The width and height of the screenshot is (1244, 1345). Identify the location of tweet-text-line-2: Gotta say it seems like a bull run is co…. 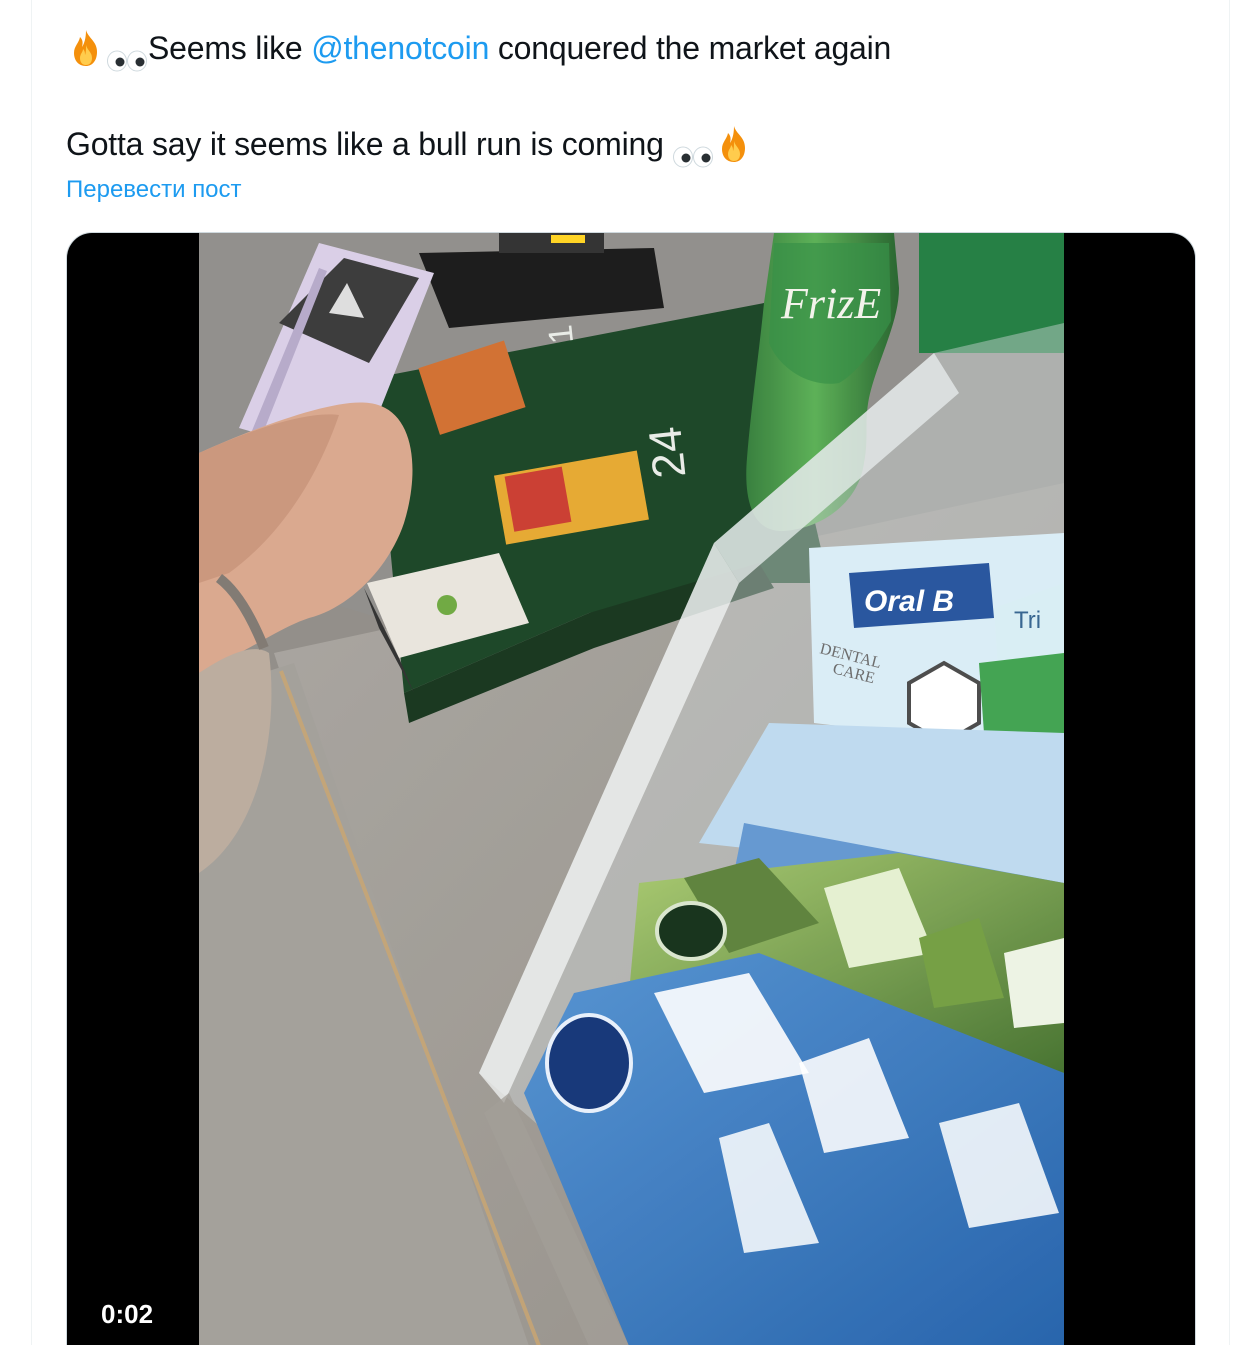
(631, 144).